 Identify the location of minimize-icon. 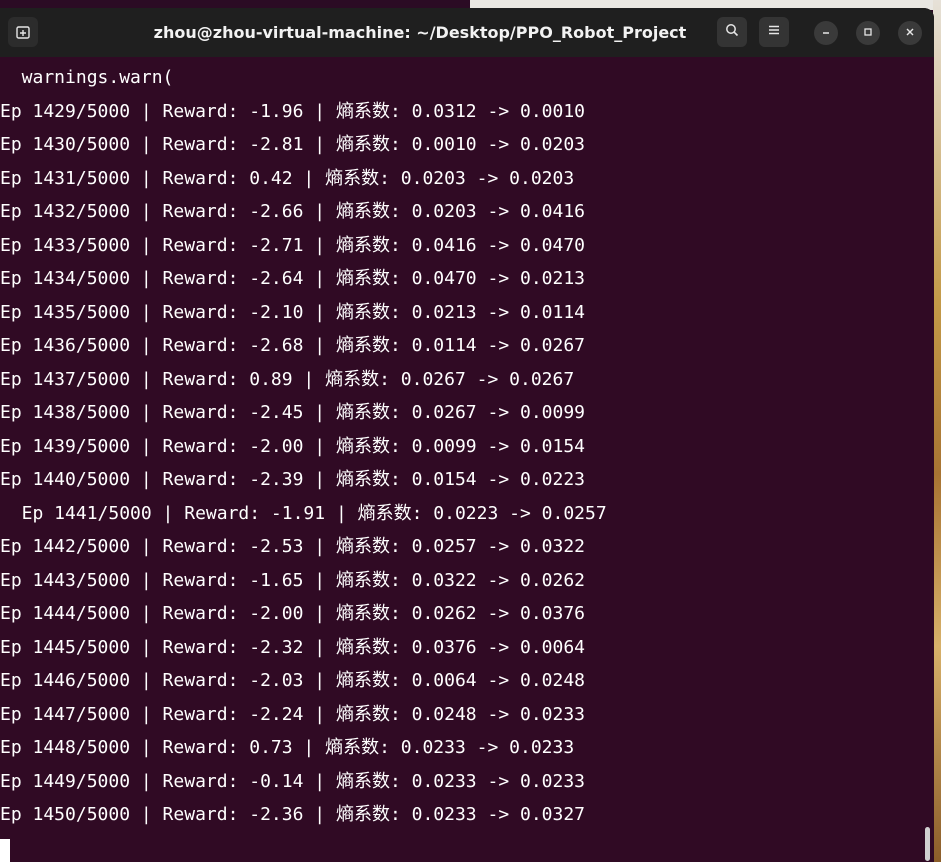
(826, 33).